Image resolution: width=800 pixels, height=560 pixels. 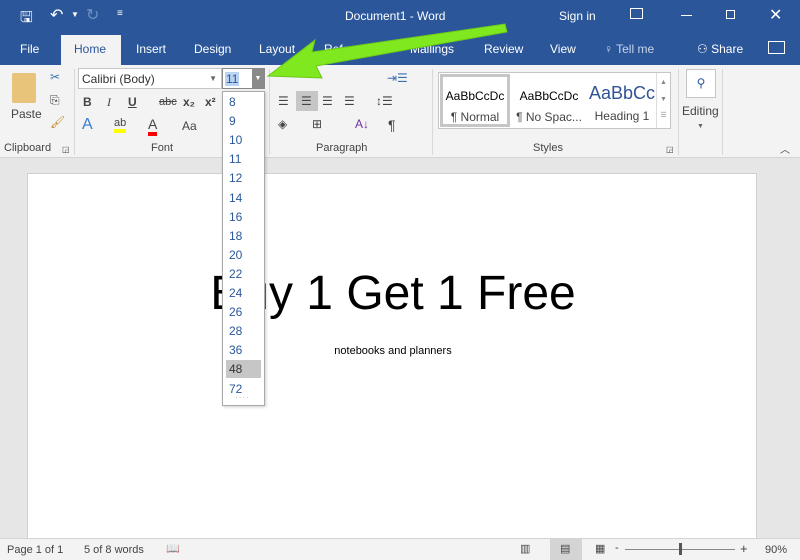 I want to click on resize-grip: ····, so click(x=242, y=397).